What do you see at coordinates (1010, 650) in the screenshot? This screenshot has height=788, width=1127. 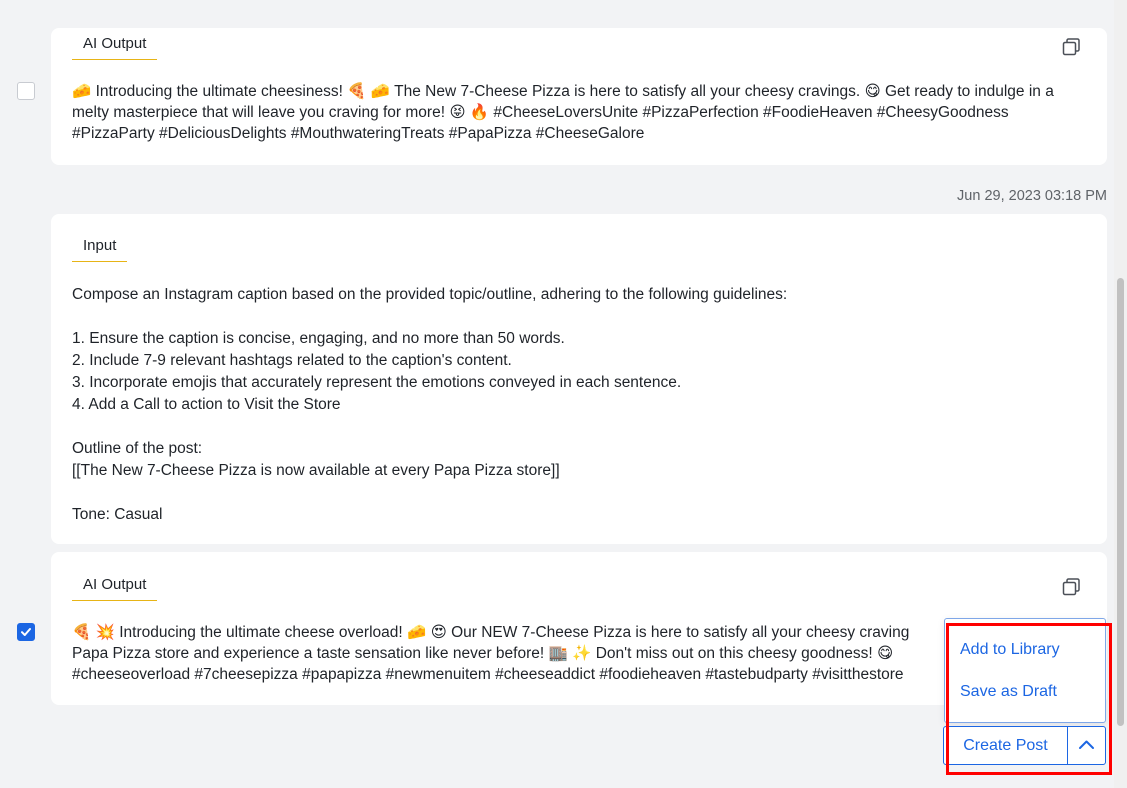 I see `add-to-library-item: Add to Library` at bounding box center [1010, 650].